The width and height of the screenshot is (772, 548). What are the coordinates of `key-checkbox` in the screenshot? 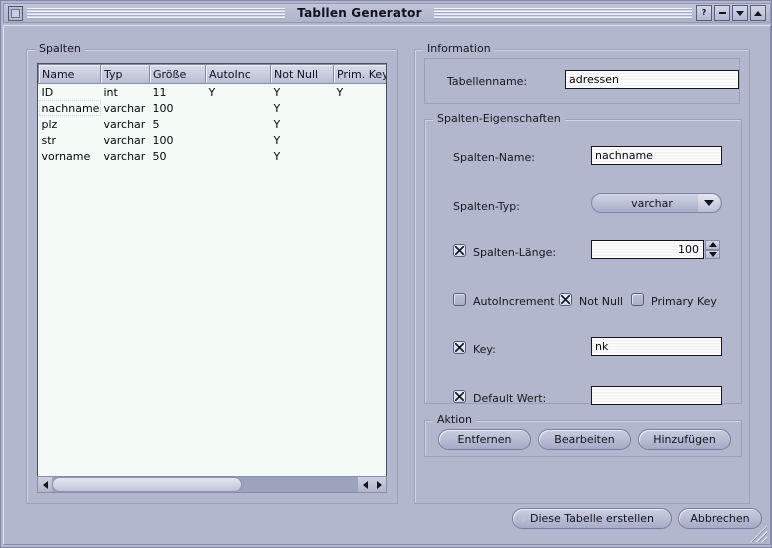 It's located at (459, 347).